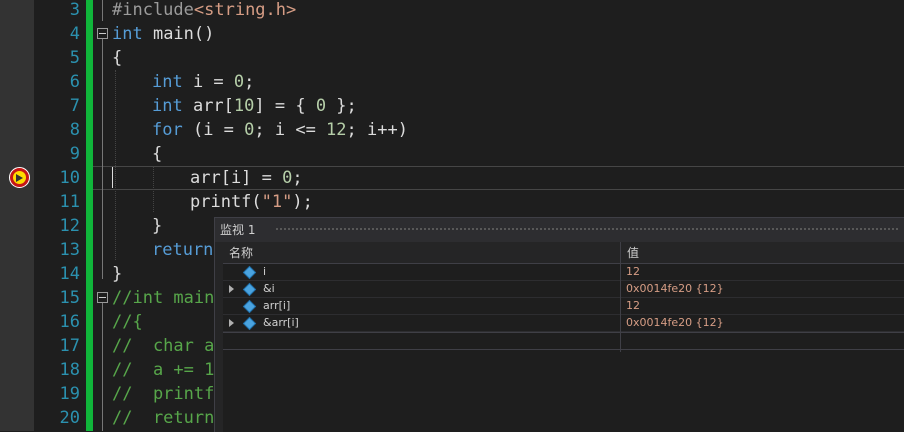 This screenshot has width=904, height=432. I want to click on code-text: arr[i] =, so click(236, 178).